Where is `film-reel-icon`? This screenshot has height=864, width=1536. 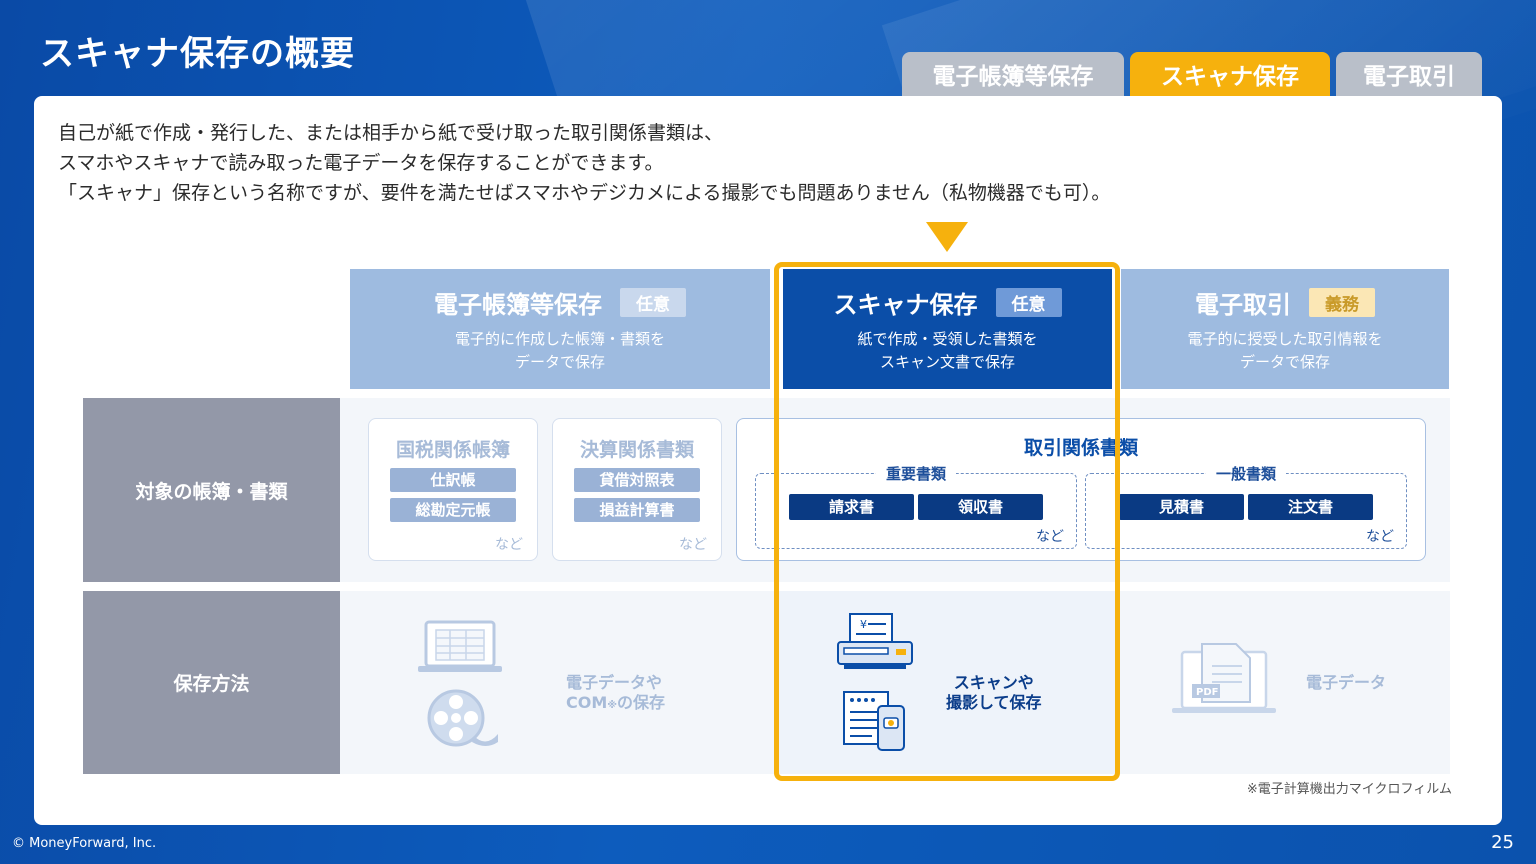 film-reel-icon is located at coordinates (462, 718).